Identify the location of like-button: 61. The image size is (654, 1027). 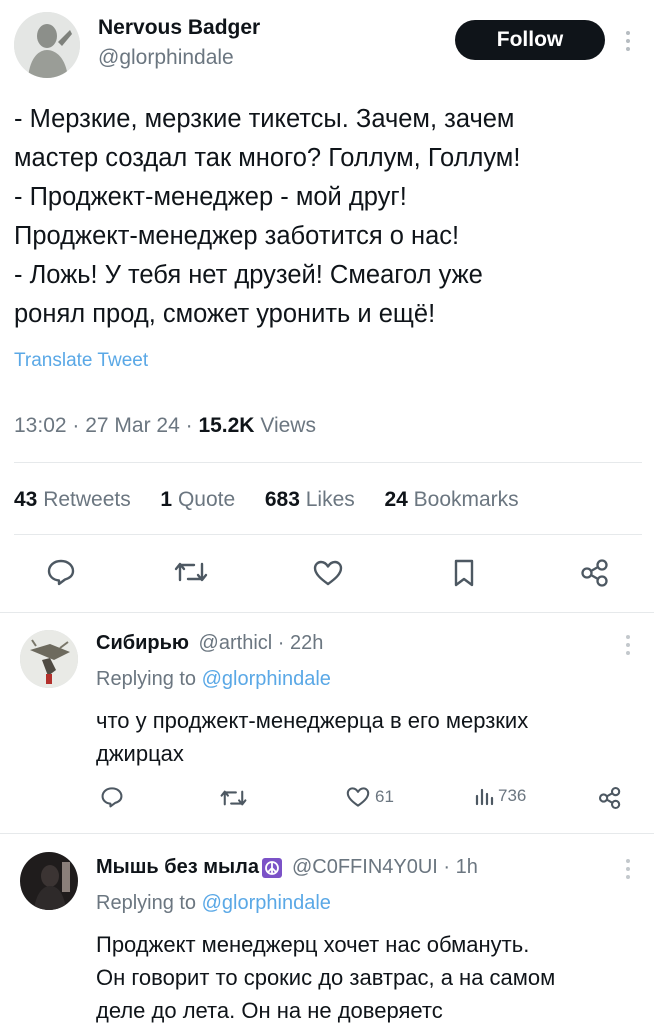
(369, 797).